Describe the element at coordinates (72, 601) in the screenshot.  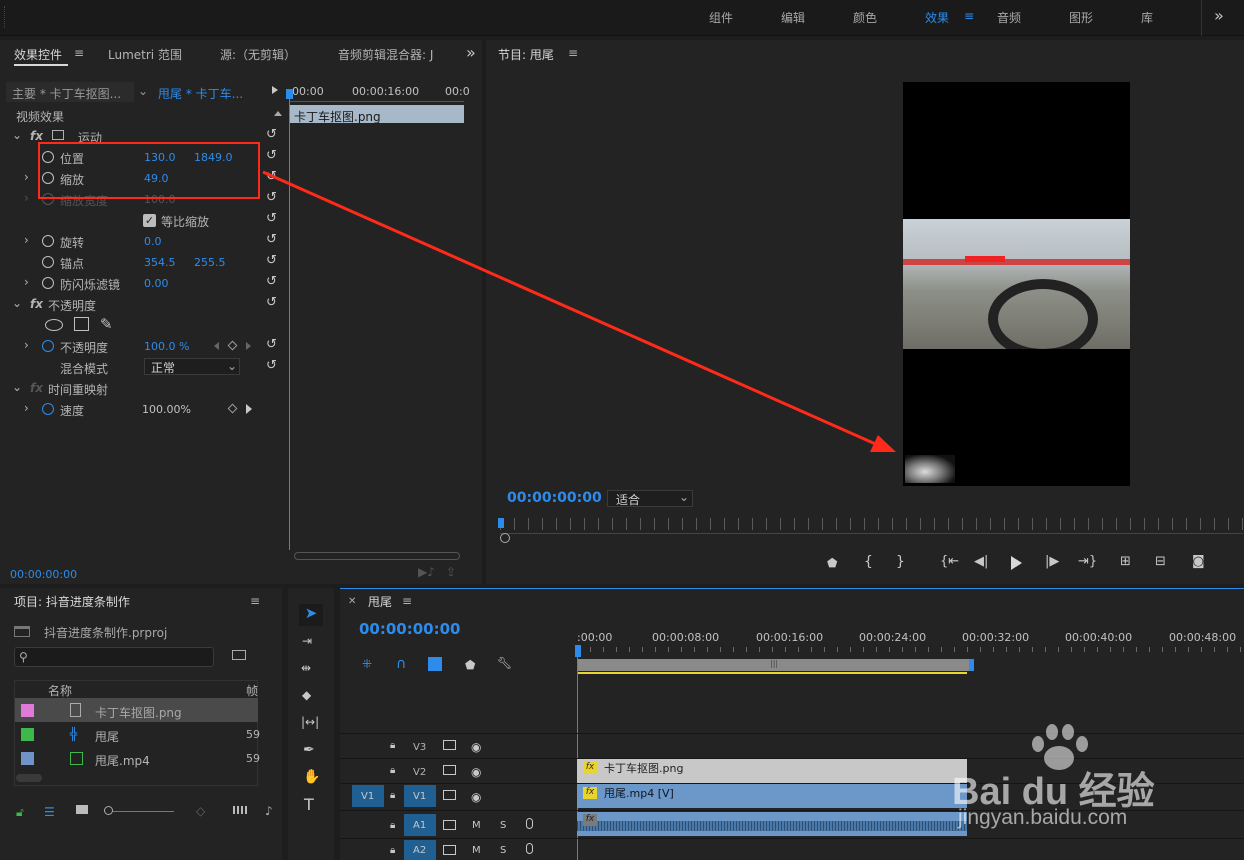
I see `project-title: 项目: 抖音进度条制作` at that location.